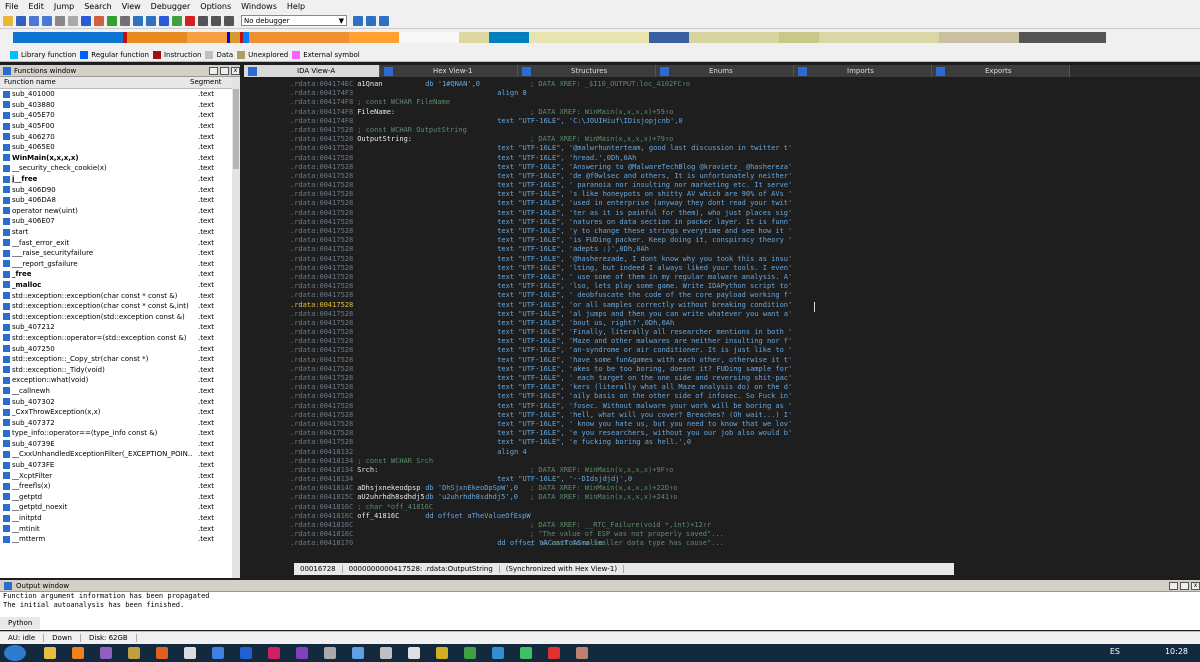 This screenshot has width=1200, height=662. I want to click on function-row: __getptd .text, so click(120, 497).